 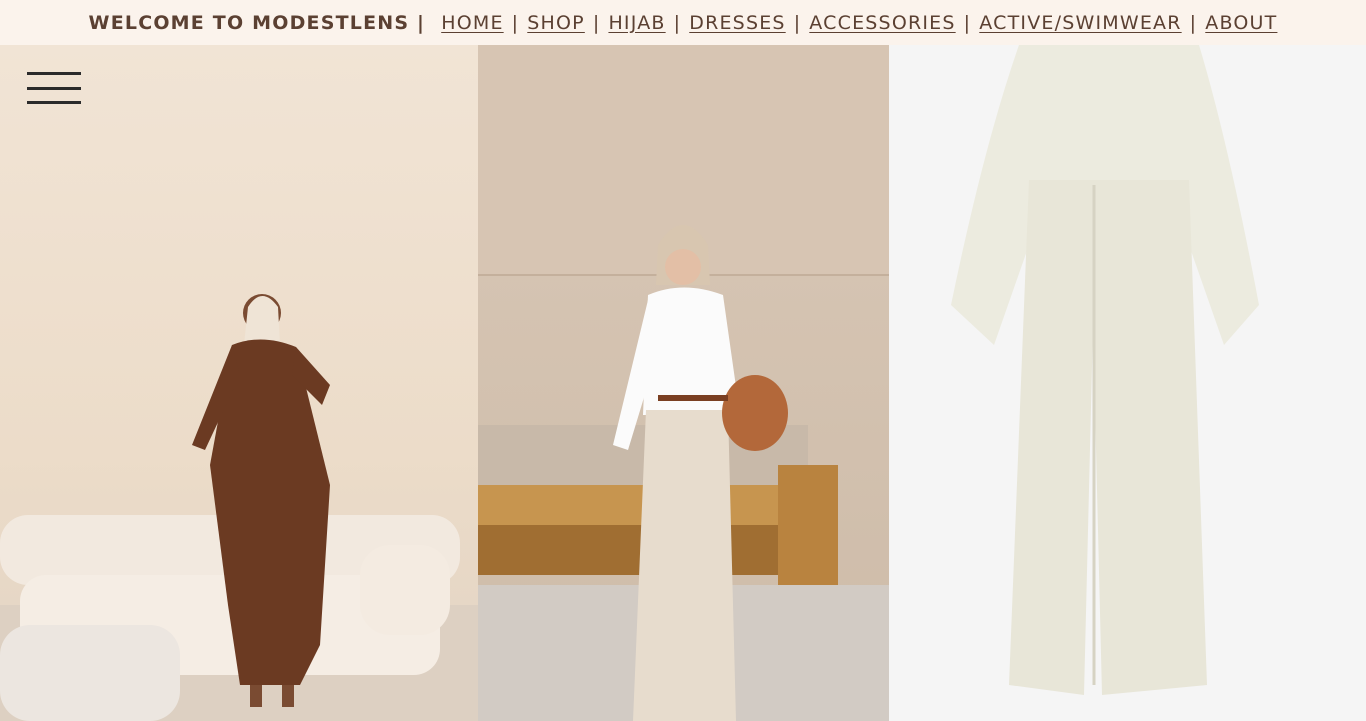 I want to click on nav-about-link: ABOUT, so click(x=1241, y=23).